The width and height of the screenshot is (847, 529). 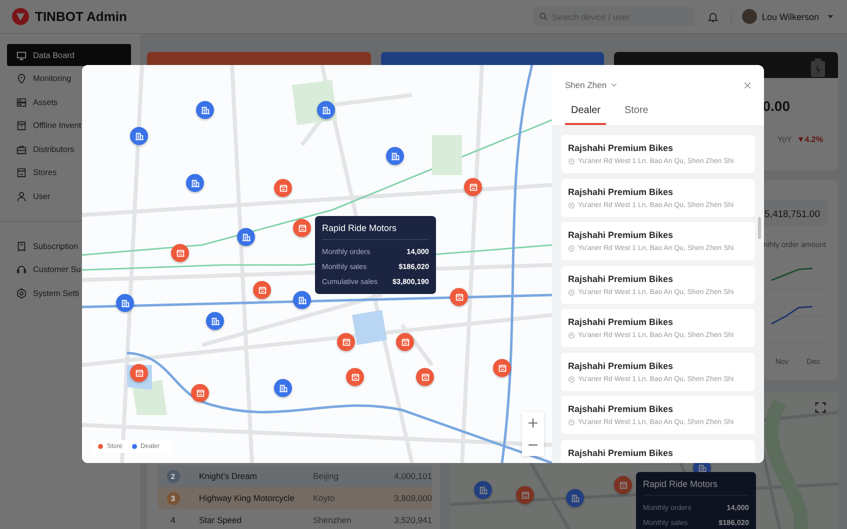 I want to click on plus-icon, so click(x=533, y=423).